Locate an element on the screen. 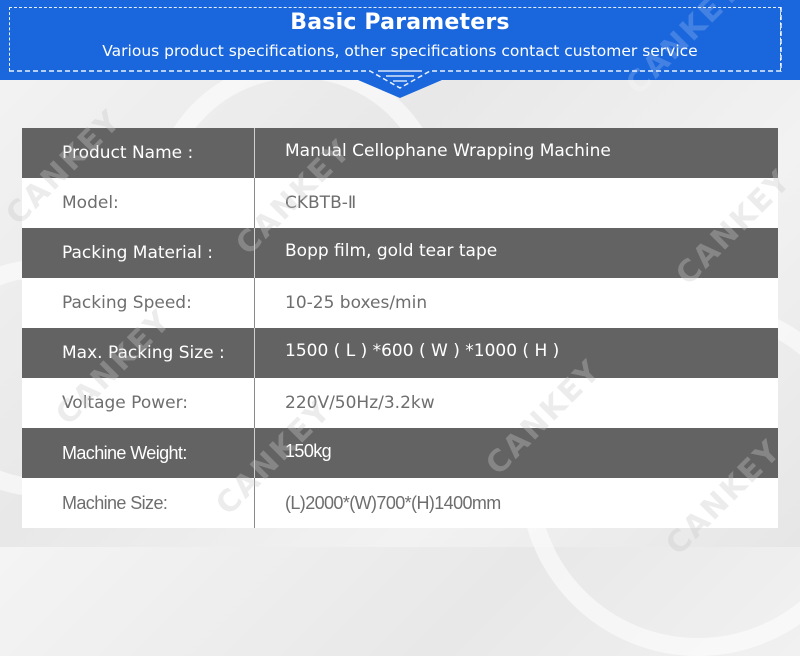 The width and height of the screenshot is (800, 656). spec-value: 1500 ( L ) *600 ( W ) *1000 ( H ) is located at coordinates (422, 351).